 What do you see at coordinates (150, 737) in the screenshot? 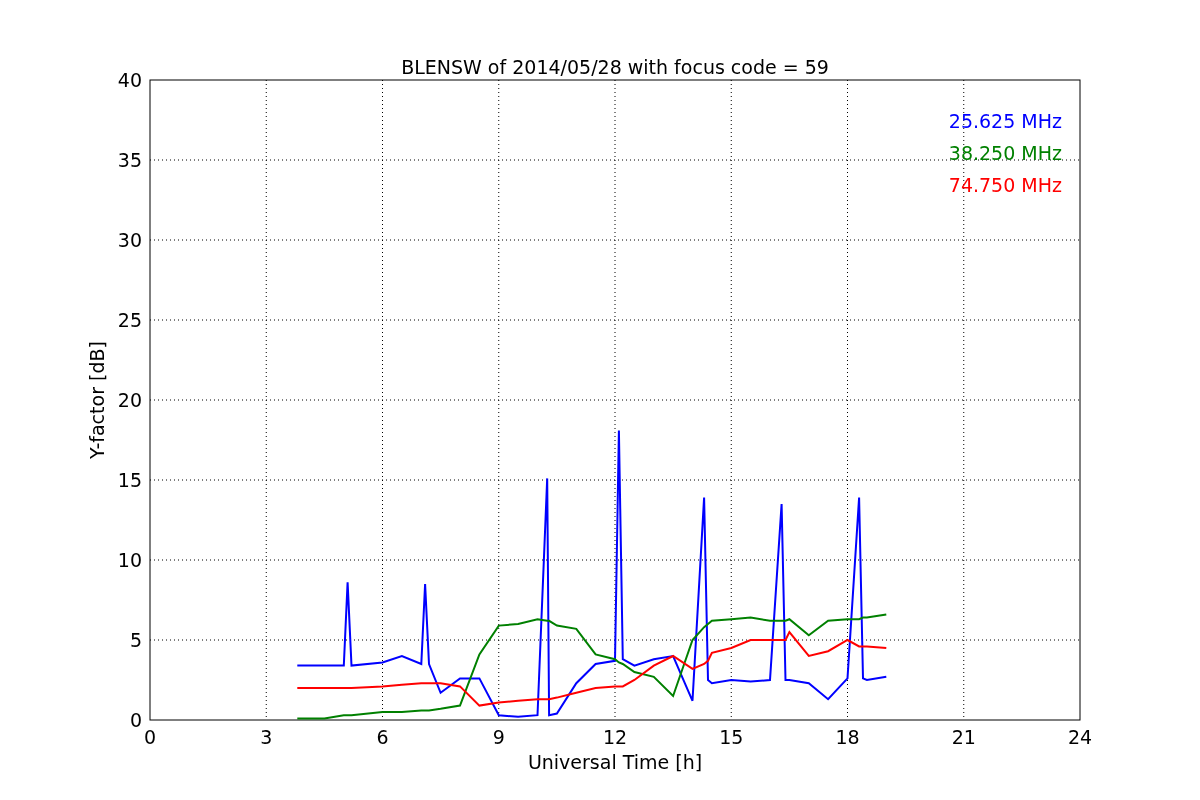
I see `x-tick-label: 0` at bounding box center [150, 737].